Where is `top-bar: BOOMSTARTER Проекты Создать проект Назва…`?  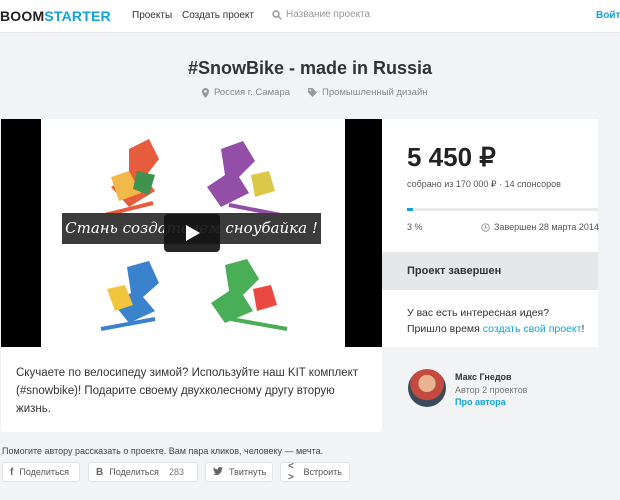
top-bar: BOOMSTARTER Проекты Создать проект Назва… is located at coordinates (310, 16).